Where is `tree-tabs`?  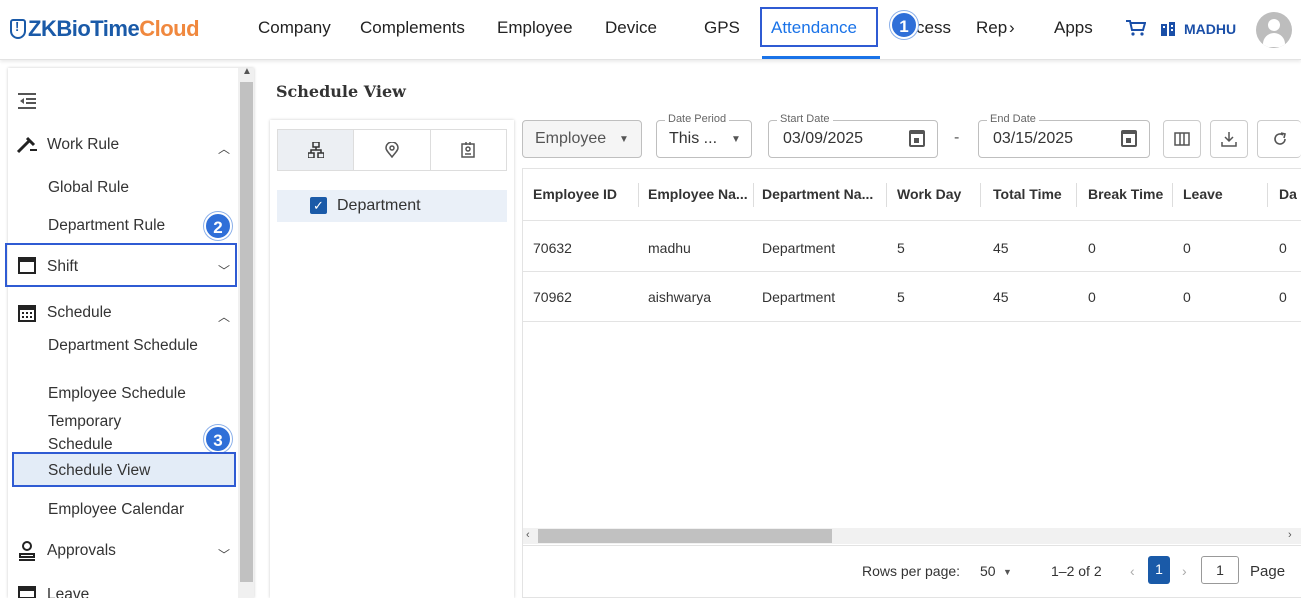 tree-tabs is located at coordinates (392, 150).